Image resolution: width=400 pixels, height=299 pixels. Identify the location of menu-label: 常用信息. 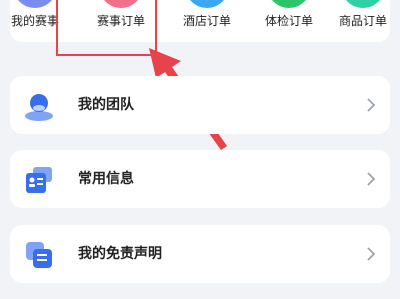
(106, 179).